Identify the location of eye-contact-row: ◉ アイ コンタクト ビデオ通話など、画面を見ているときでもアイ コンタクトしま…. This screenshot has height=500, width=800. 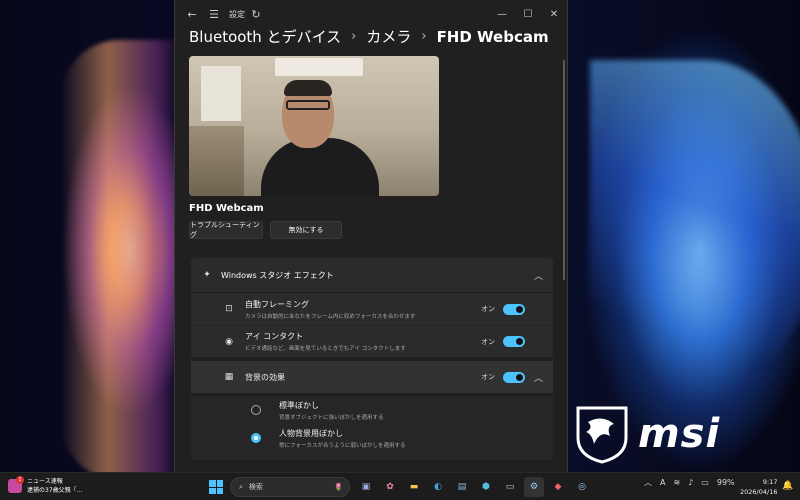
(372, 341).